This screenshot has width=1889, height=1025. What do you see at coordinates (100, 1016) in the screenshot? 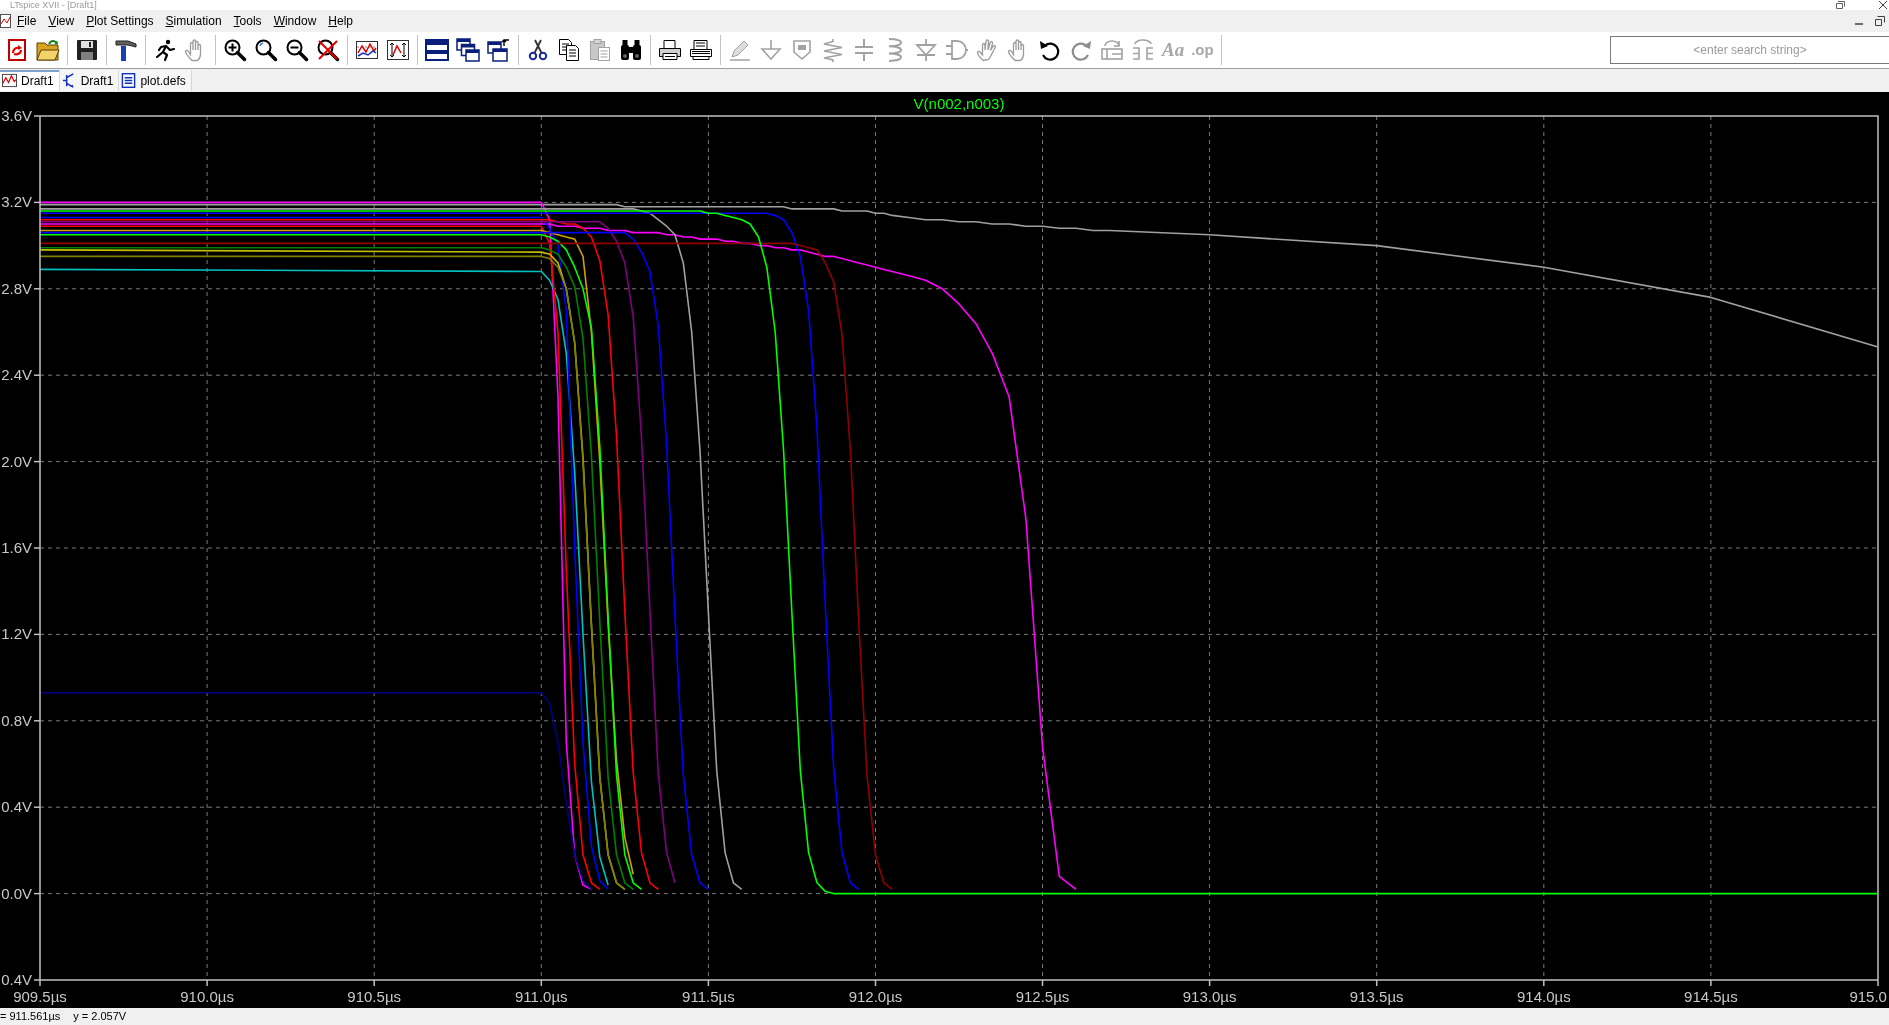
I see `cursor-y-readout: y = 2.057V` at bounding box center [100, 1016].